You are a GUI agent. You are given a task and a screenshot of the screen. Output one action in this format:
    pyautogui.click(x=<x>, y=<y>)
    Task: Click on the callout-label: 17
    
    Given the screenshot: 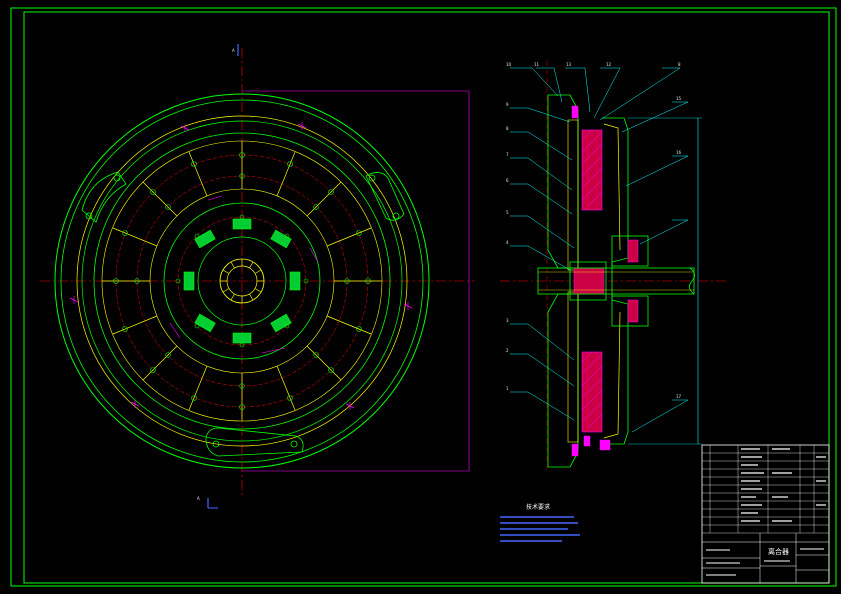 What is the action you would take?
    pyautogui.click(x=679, y=396)
    